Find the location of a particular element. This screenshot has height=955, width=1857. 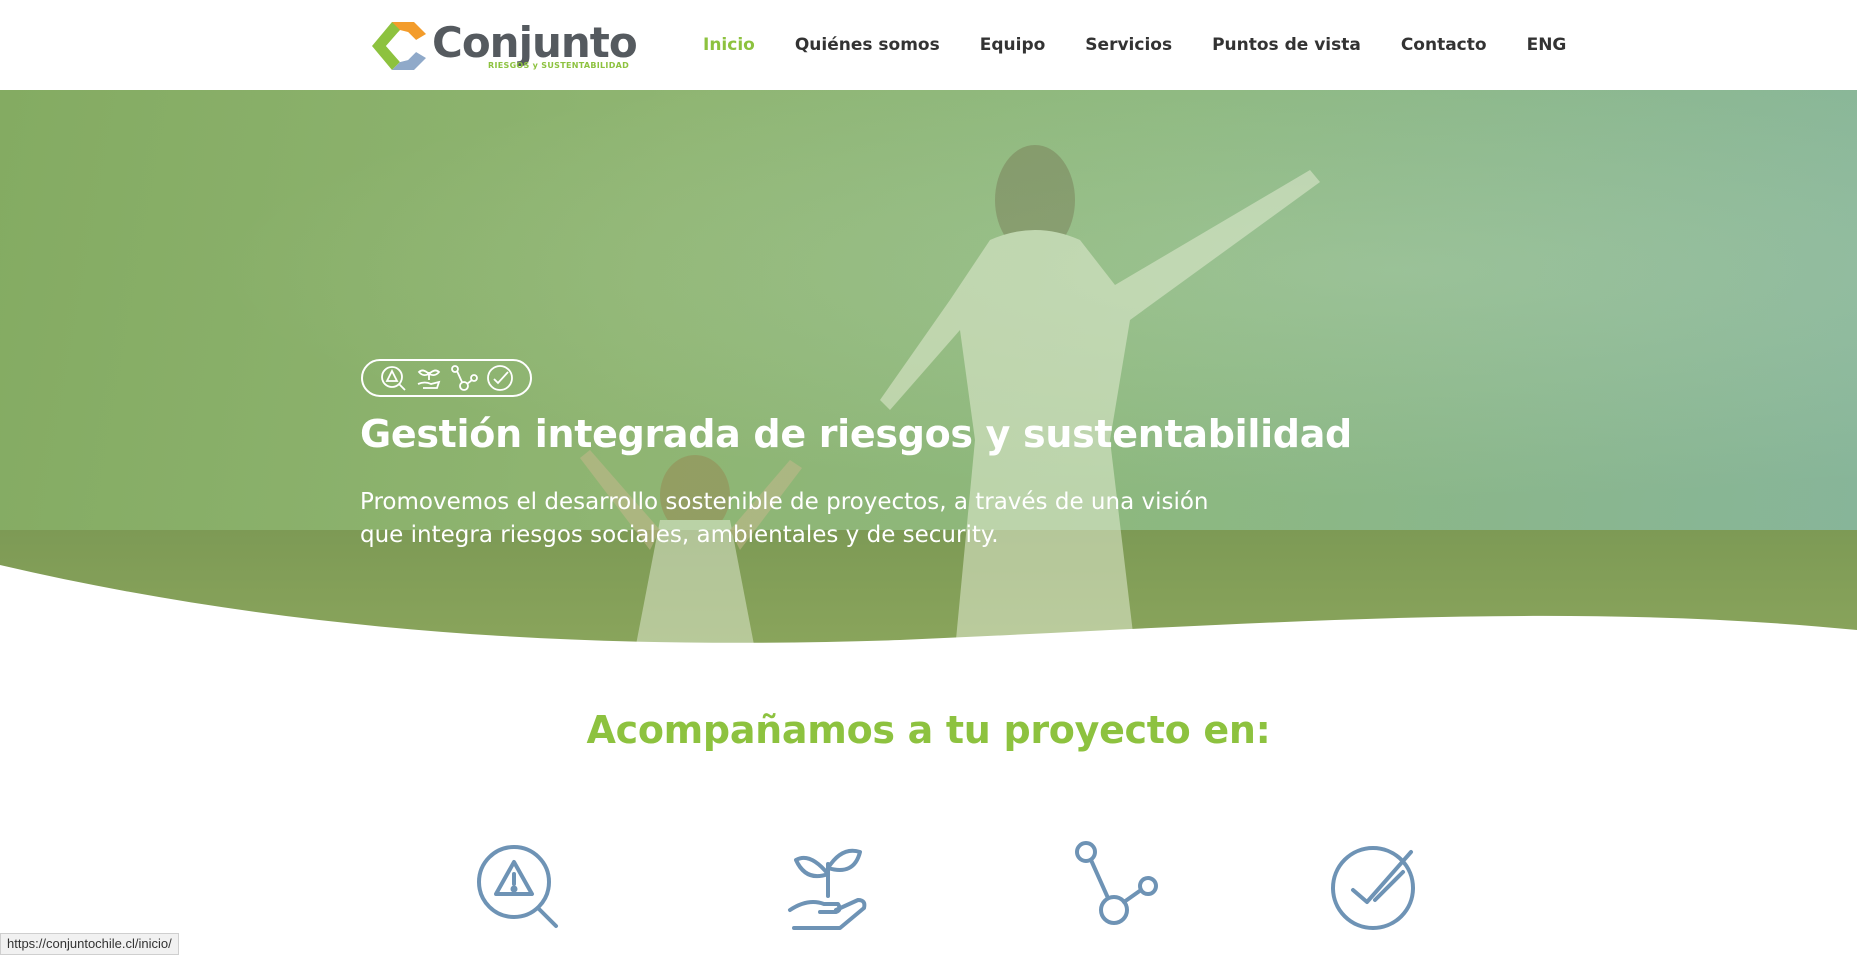

nav-item-inicio: Inicio is located at coordinates (729, 45).